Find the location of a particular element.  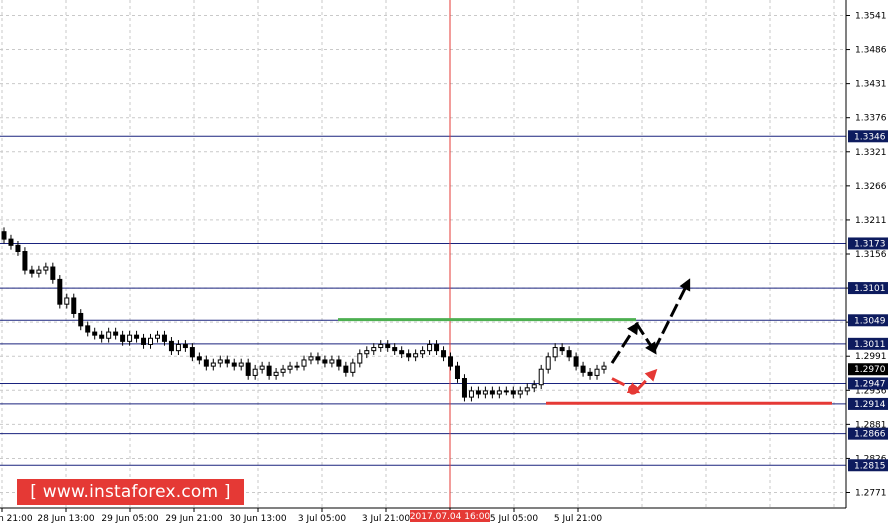

x-tick-label: 29 Jun 05:00 is located at coordinates (129, 519).